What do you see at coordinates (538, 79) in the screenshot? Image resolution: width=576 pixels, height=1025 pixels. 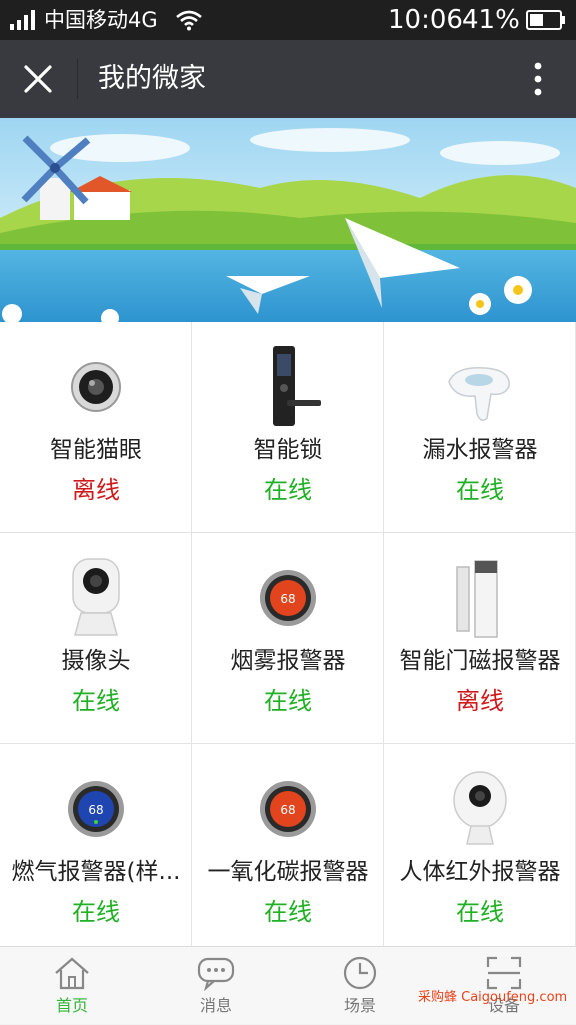 I see `more-vertical-icon` at bounding box center [538, 79].